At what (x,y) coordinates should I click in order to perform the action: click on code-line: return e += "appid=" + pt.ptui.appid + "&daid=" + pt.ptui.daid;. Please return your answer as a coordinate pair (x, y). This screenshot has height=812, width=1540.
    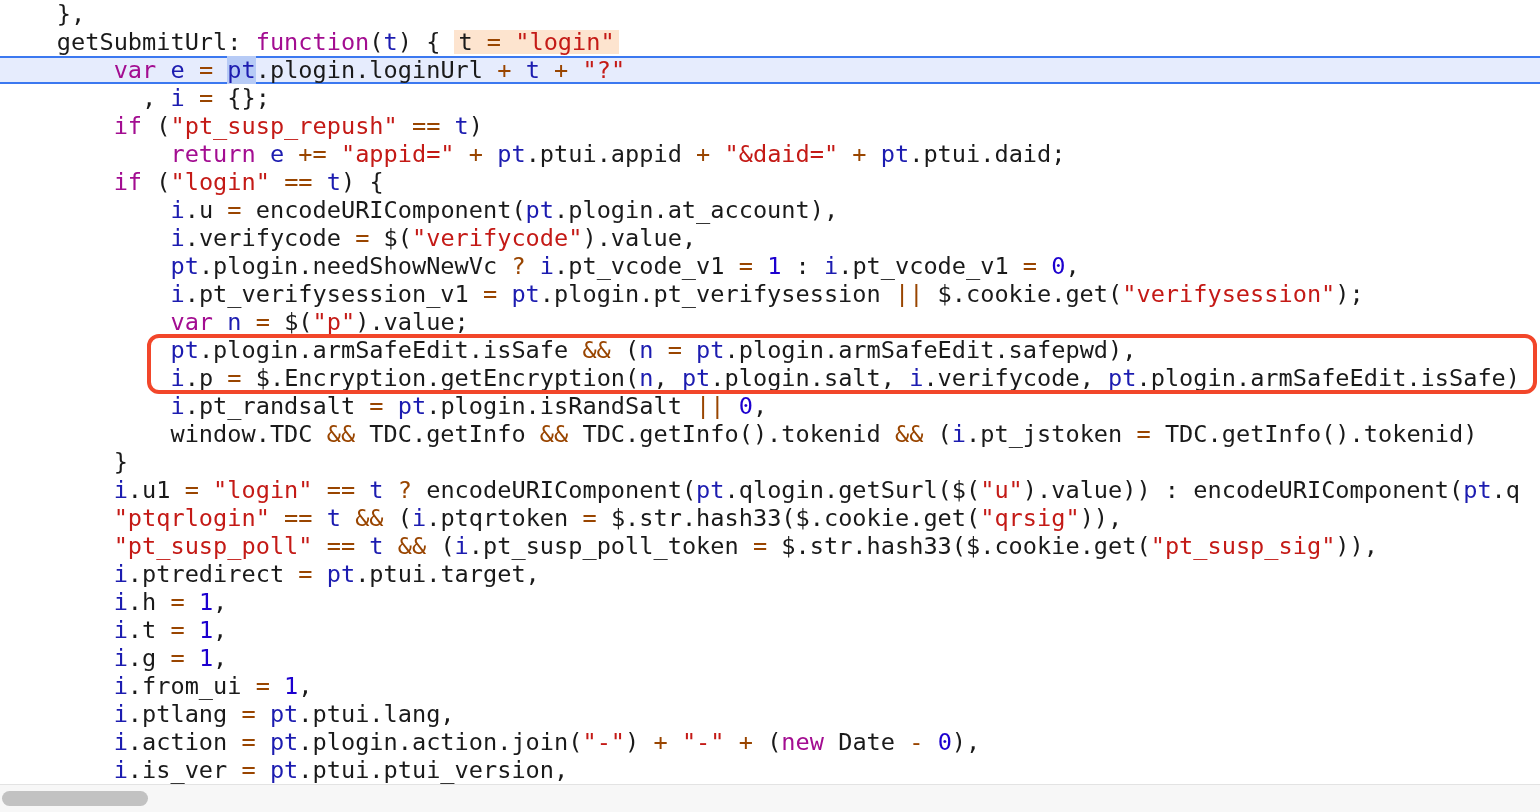
    Looking at the image, I should click on (617, 154).